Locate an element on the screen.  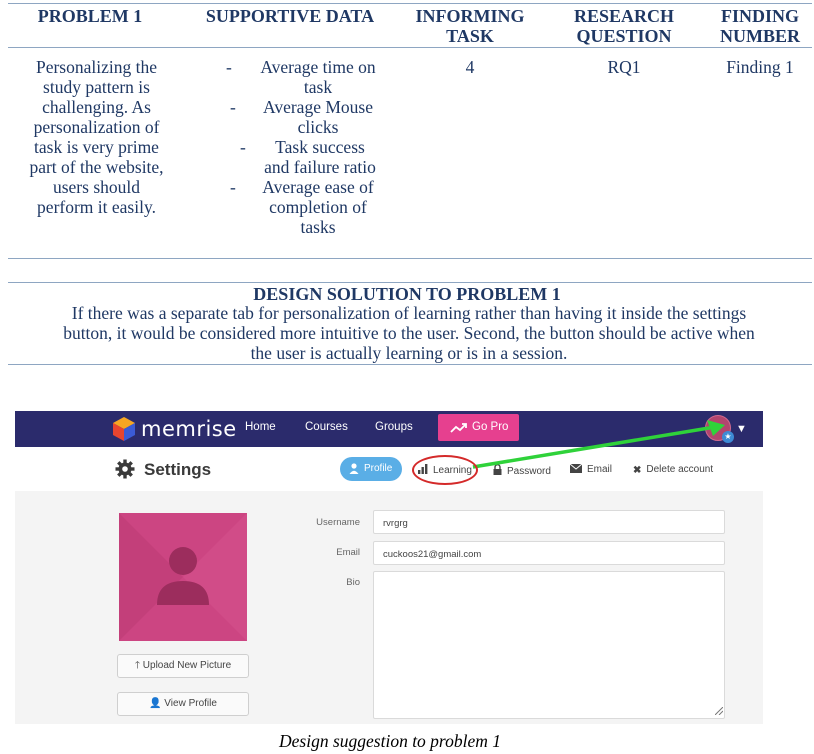
list-item: - Average ease of completion of tasks is located at coordinates (310, 207).